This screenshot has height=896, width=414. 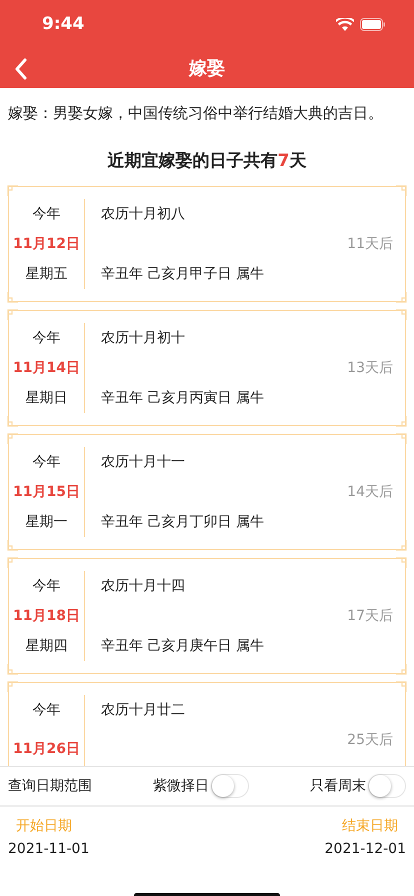 What do you see at coordinates (207, 368) in the screenshot?
I see `date-card: 今年 11月14日 星期日 农历十月初十 辛丑年 己亥月丙寅日 属牛 13天后` at bounding box center [207, 368].